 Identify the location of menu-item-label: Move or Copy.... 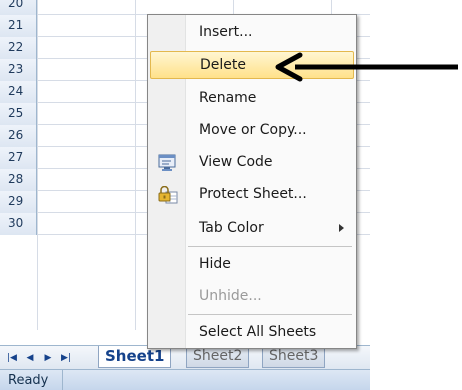
(253, 130).